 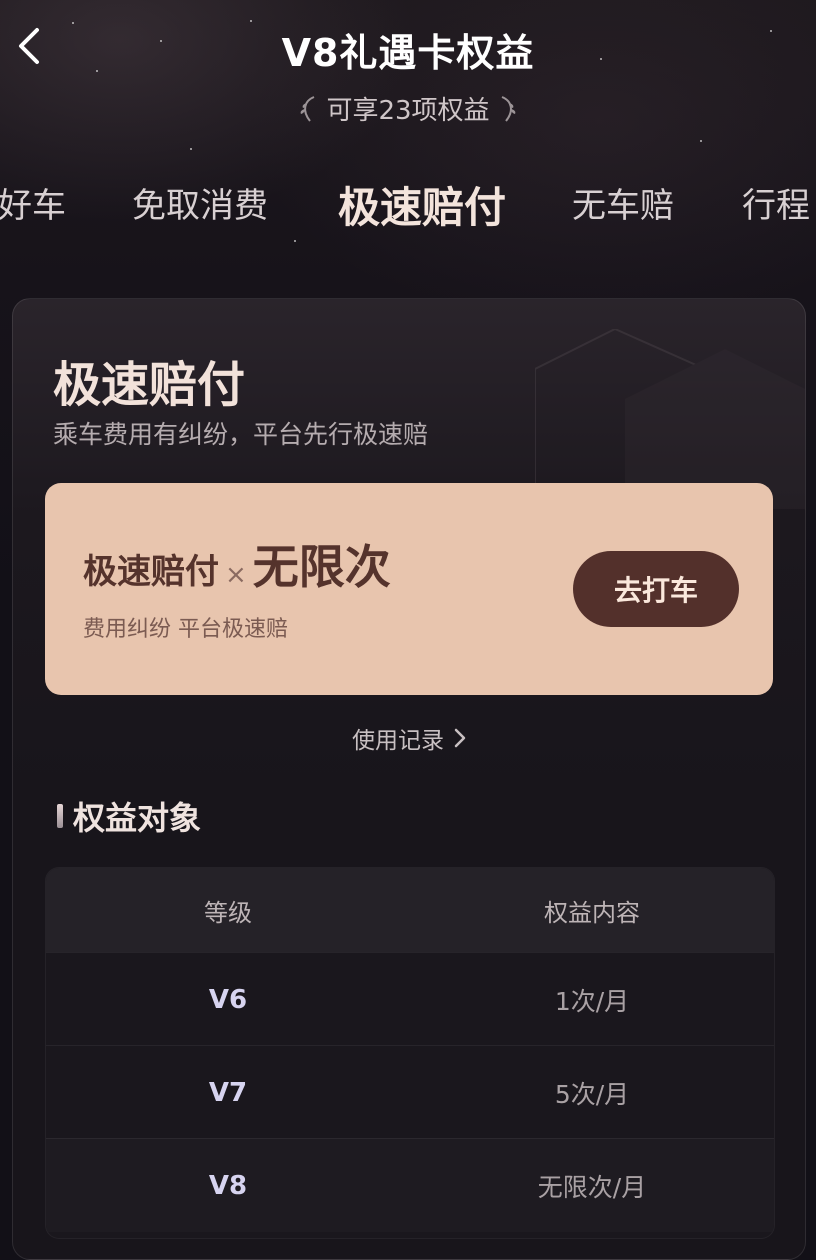 What do you see at coordinates (776, 202) in the screenshot?
I see `tab-trip: 行程` at bounding box center [776, 202].